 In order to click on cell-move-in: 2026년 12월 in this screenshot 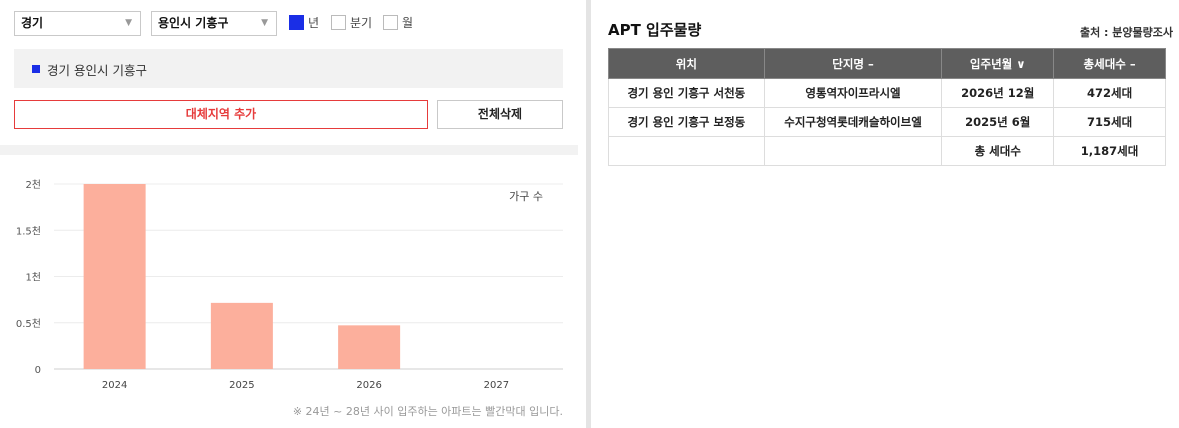, I will do `click(998, 93)`.